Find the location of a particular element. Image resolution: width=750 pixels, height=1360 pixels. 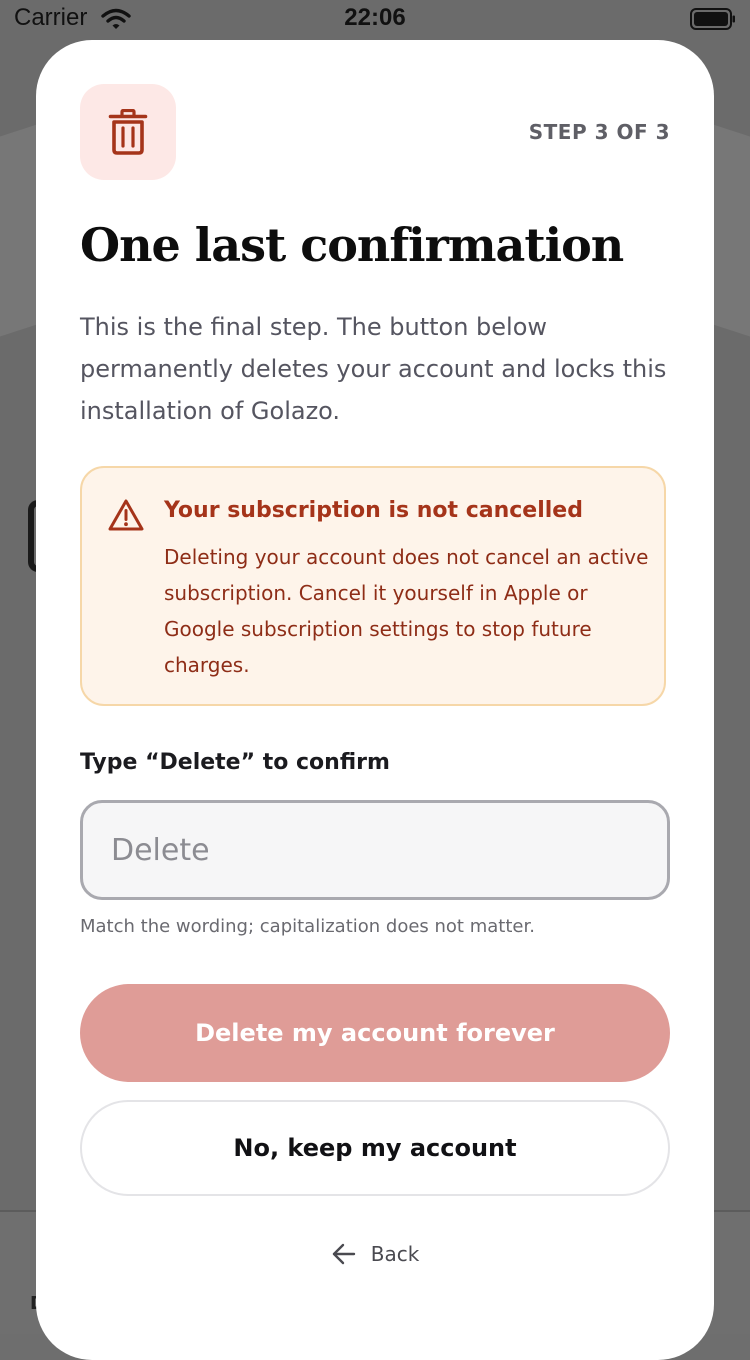

trash-icon-tile is located at coordinates (128, 132).